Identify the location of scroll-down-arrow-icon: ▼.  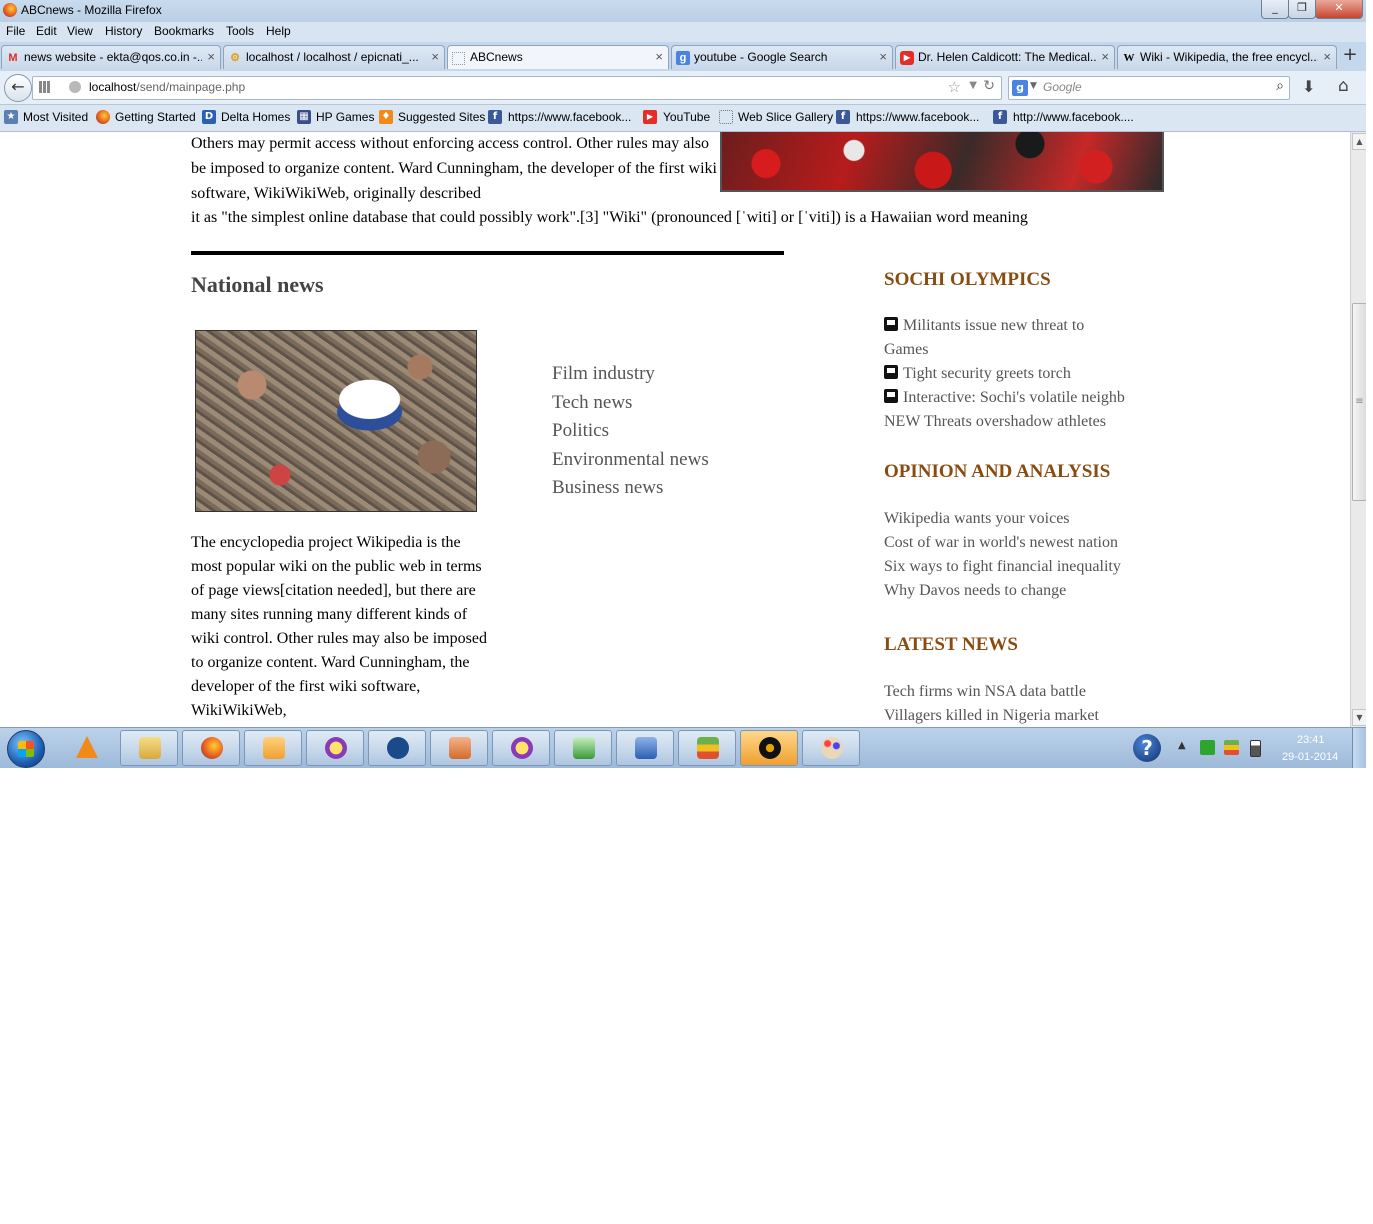
(1359, 717).